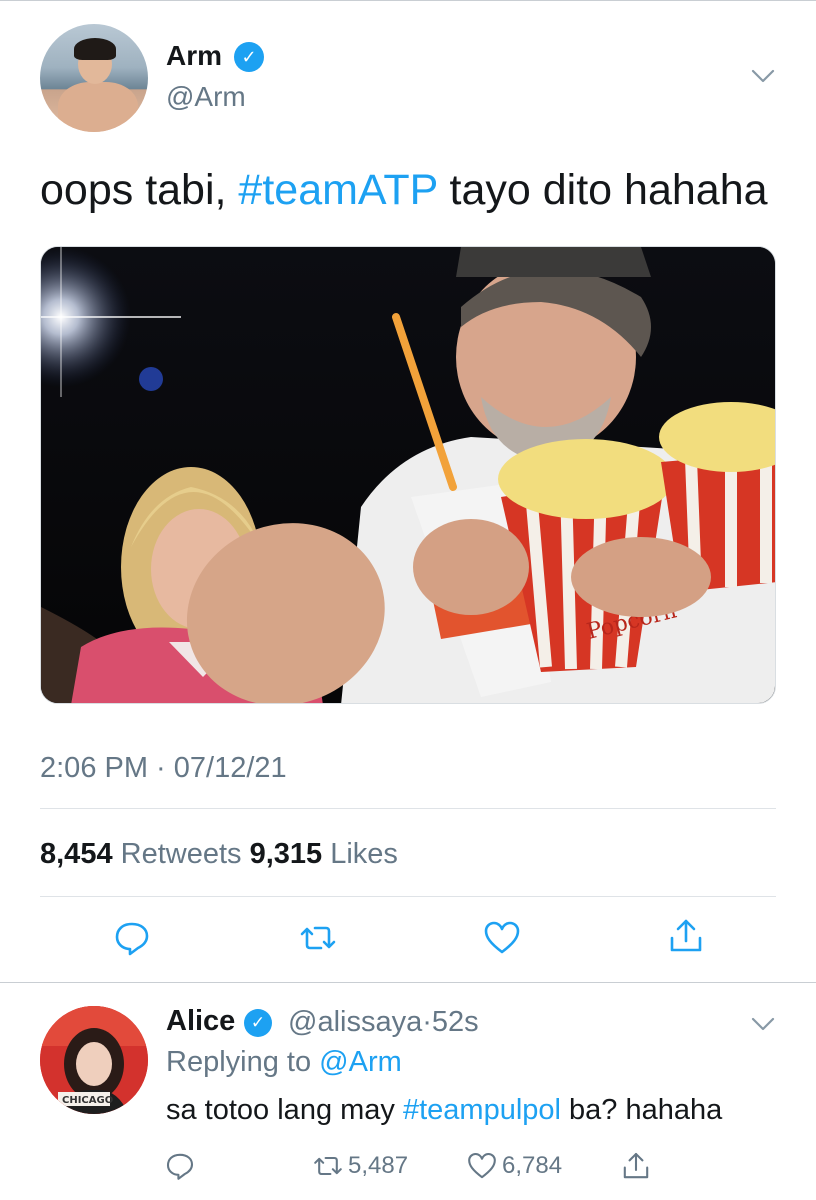 This screenshot has width=816, height=1200. Describe the element at coordinates (181, 854) in the screenshot. I see `retweets-label: Retweets` at that location.